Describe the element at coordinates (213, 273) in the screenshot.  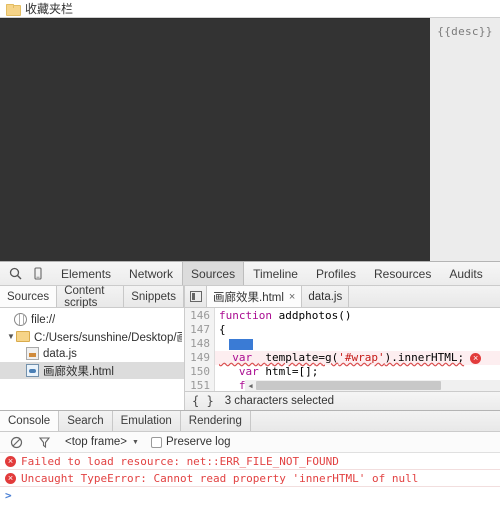
I see `tab-sources: Sources` at that location.